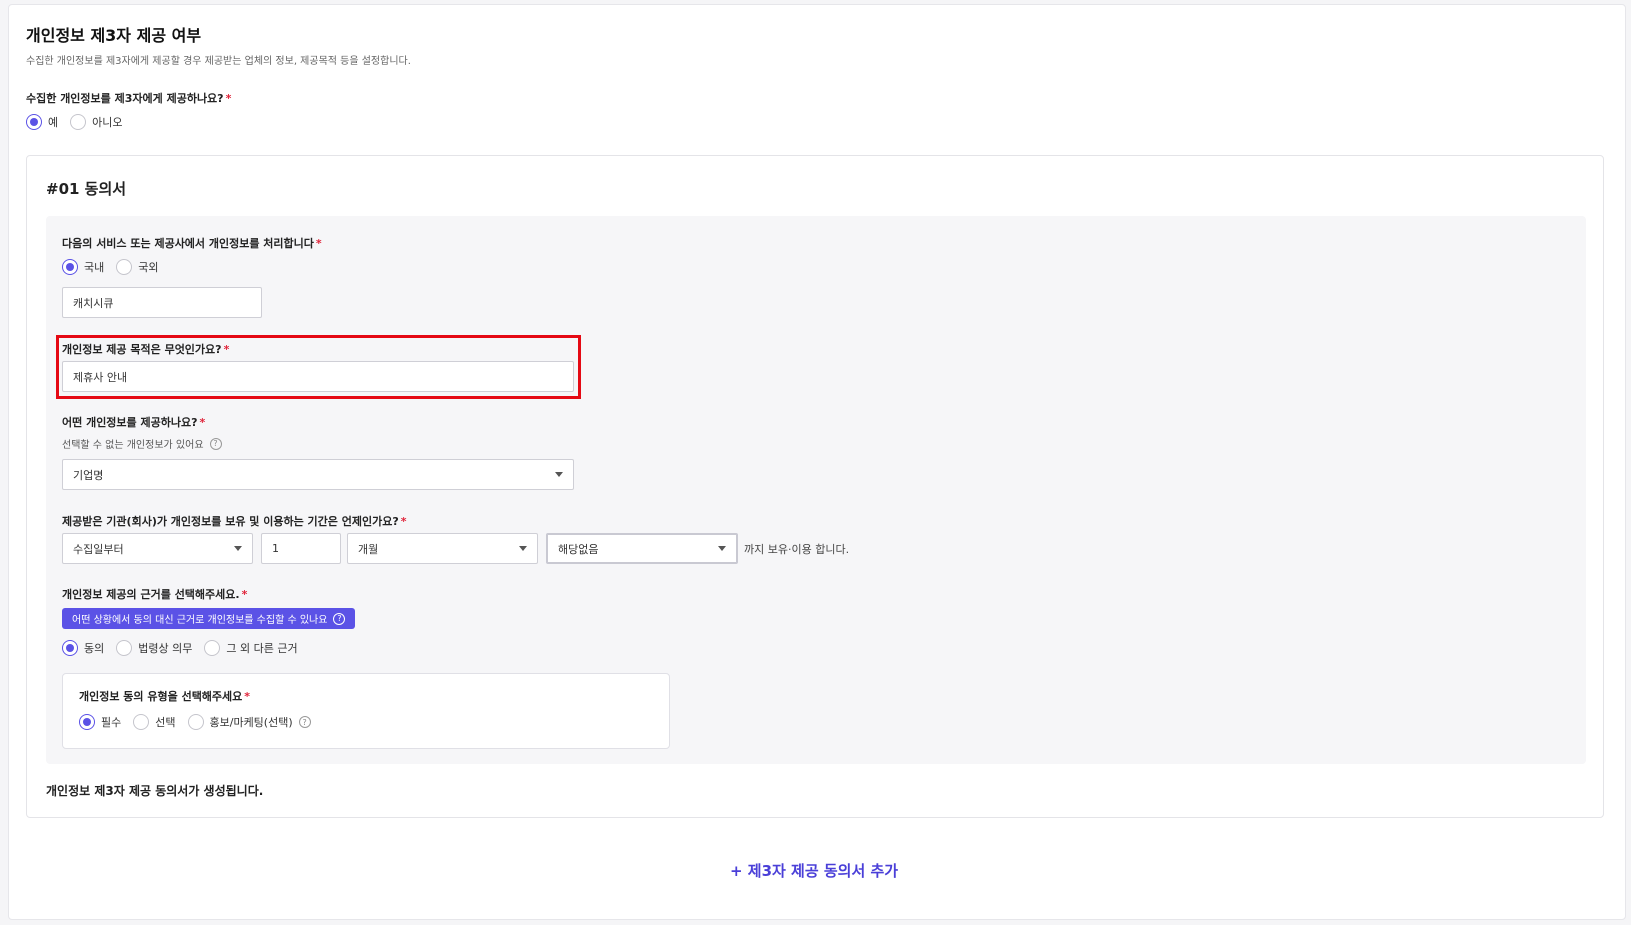 This screenshot has width=1631, height=925. Describe the element at coordinates (130, 422) in the screenshot. I see `items-label-text: 어떤 개인정보를 제공하나요?` at that location.